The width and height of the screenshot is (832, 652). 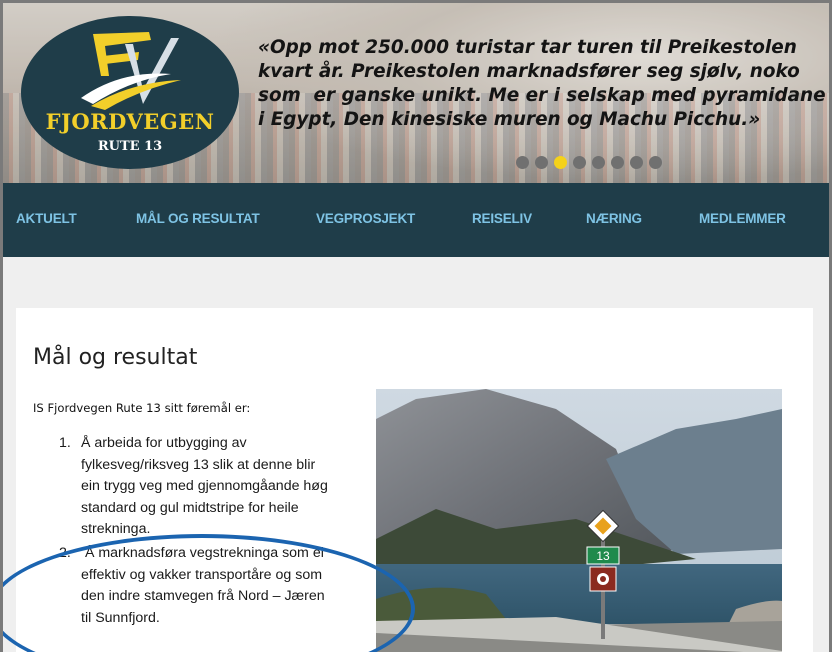 What do you see at coordinates (46, 218) in the screenshot?
I see `nav-item-aktuelt: AKTUELT` at bounding box center [46, 218].